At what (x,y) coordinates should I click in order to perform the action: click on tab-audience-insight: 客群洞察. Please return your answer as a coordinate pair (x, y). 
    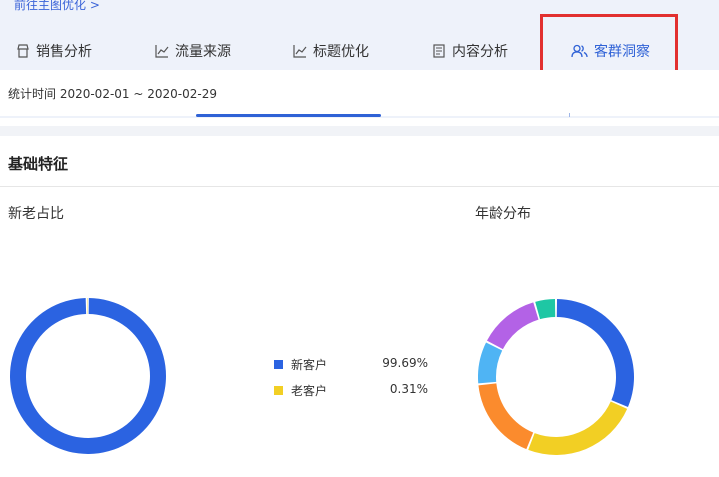
    Looking at the image, I should click on (610, 51).